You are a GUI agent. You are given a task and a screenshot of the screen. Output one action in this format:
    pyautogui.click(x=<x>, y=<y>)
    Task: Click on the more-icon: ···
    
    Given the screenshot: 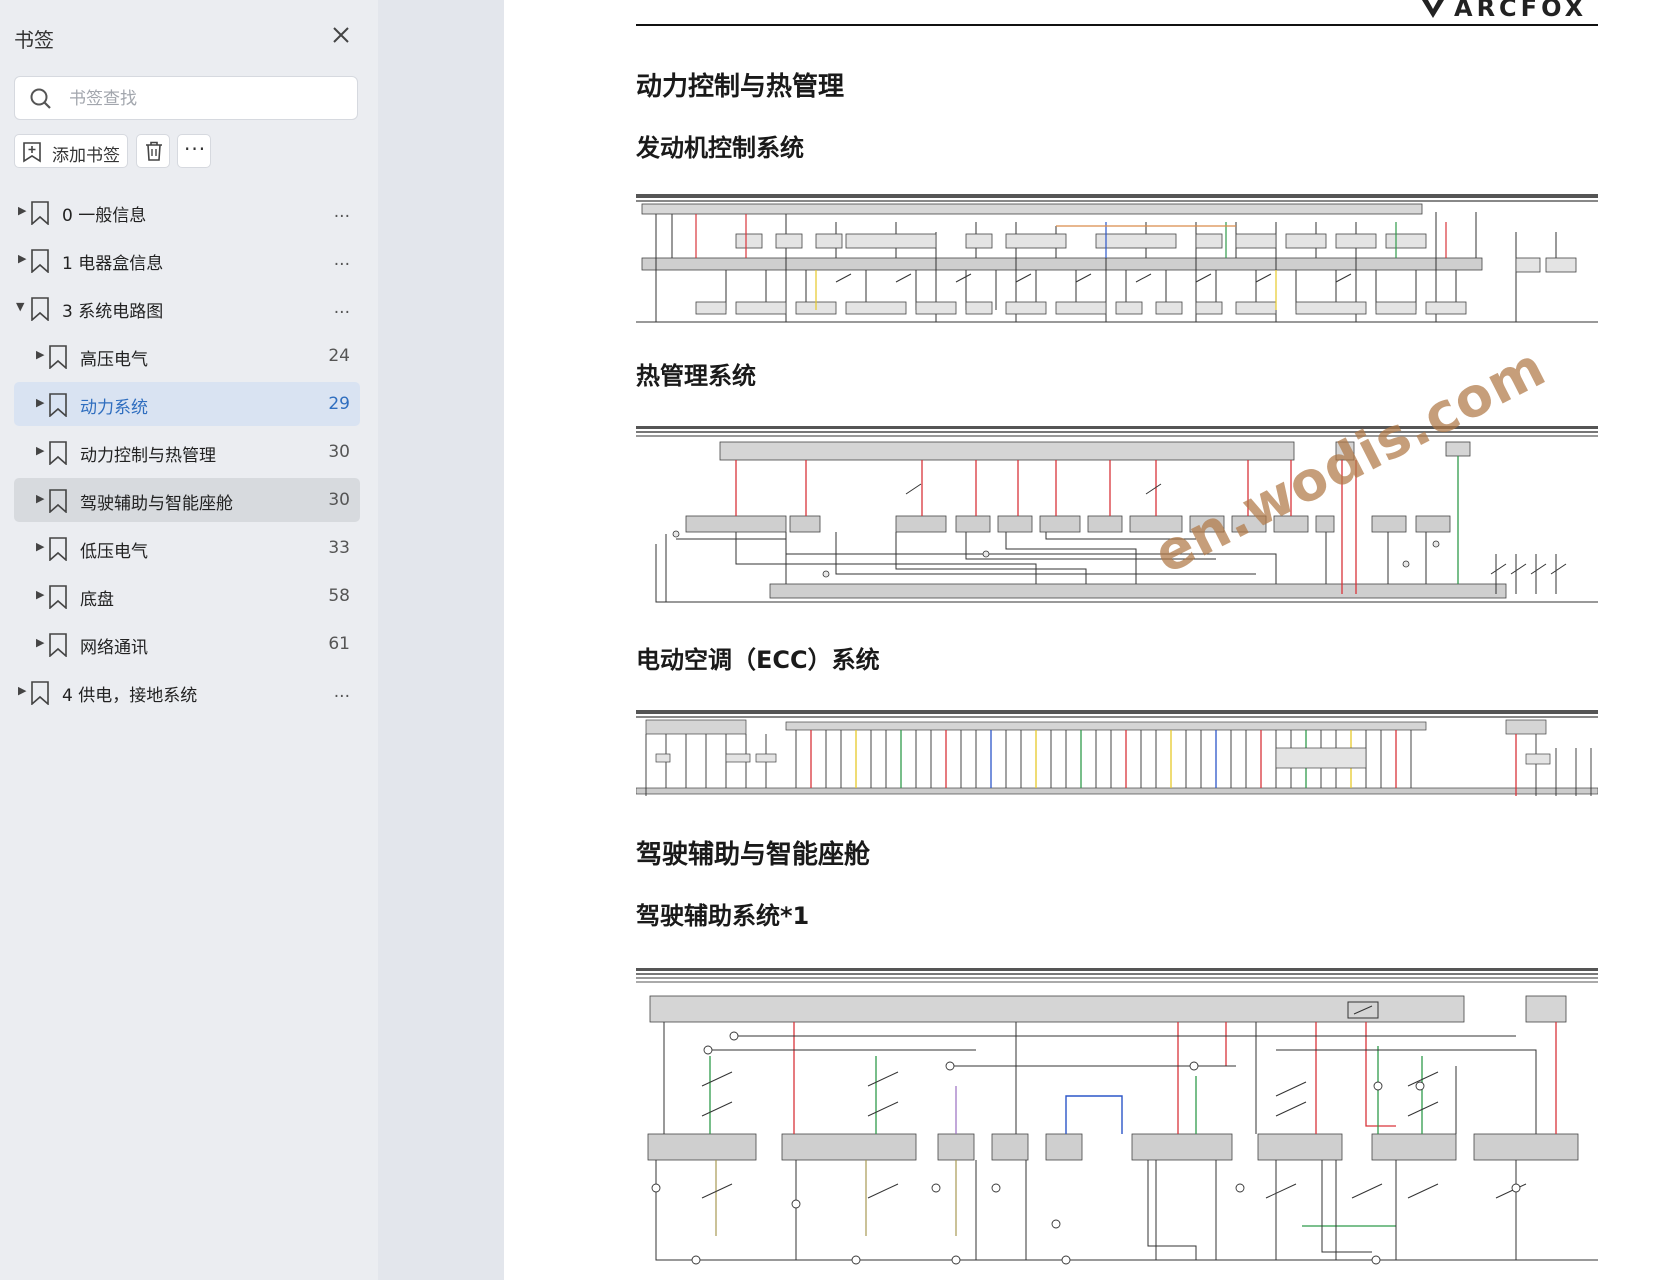 What is the action you would take?
    pyautogui.click(x=195, y=149)
    